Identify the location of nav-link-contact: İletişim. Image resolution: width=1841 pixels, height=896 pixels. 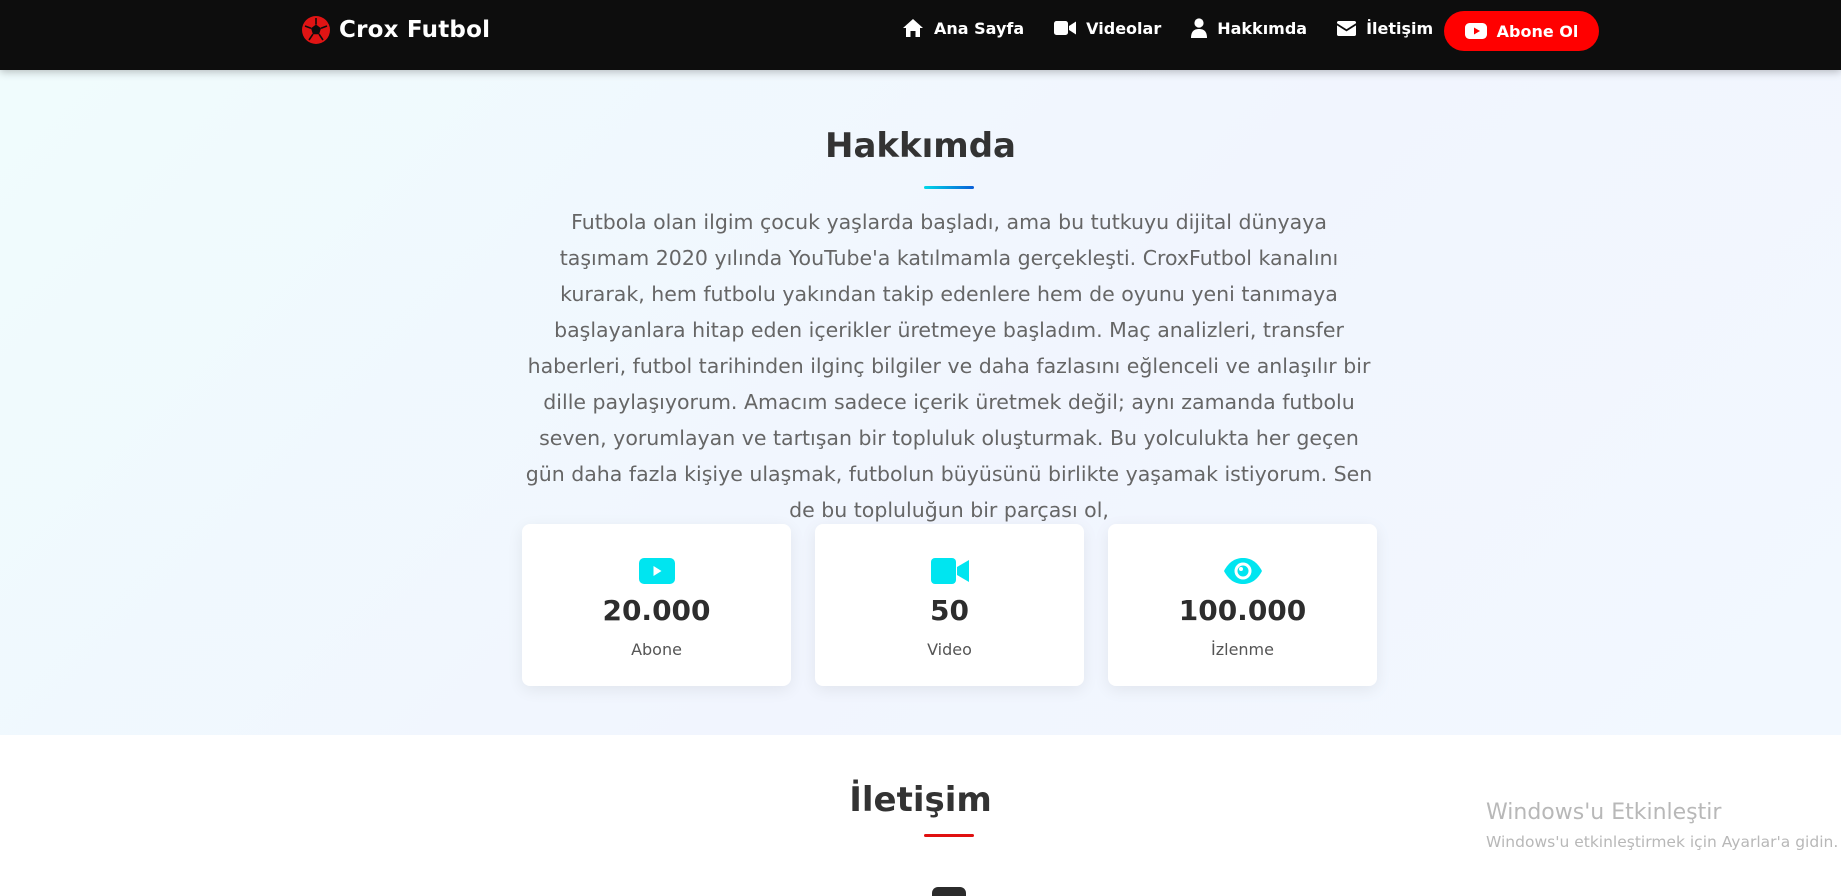
(1385, 28).